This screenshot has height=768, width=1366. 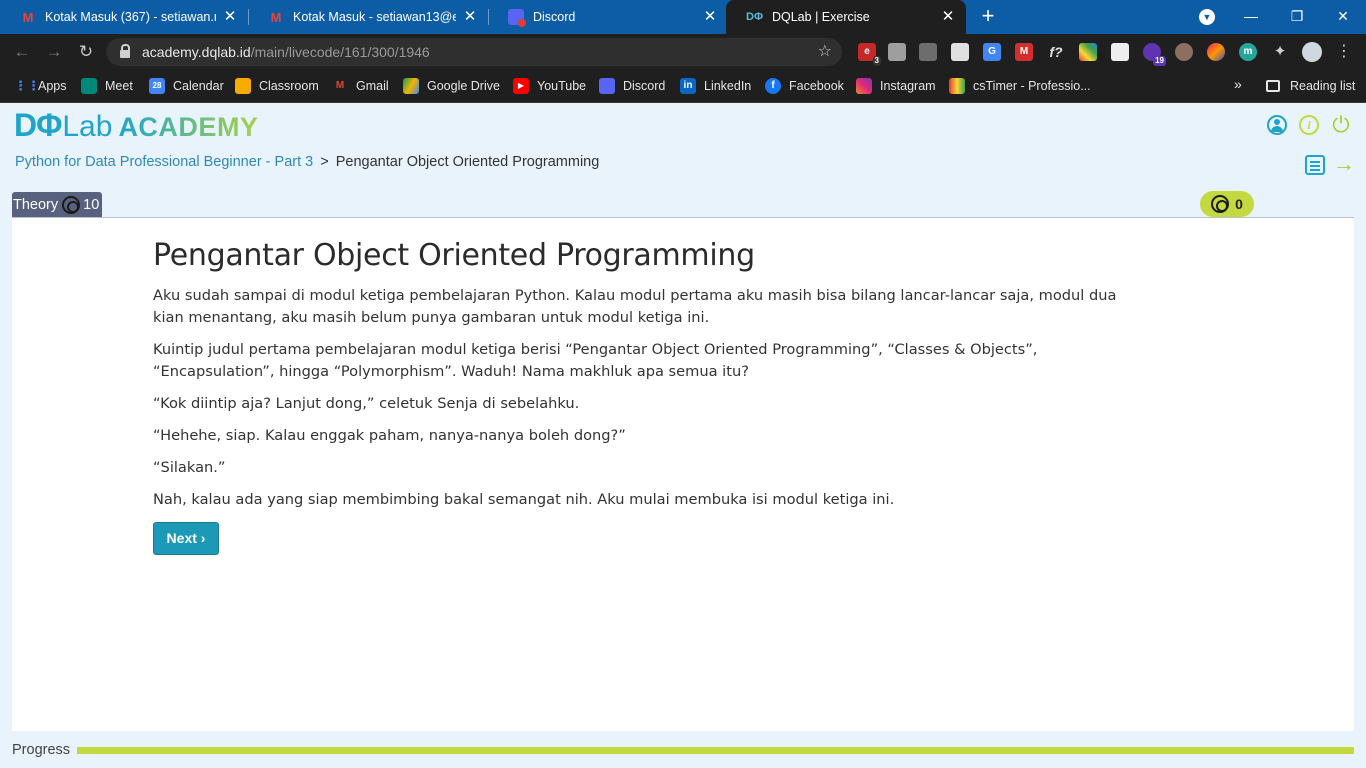 I want to click on browser-tab-gmail-1: M Kotak Masuk (367) - setiawan.mo ✕, so click(x=124, y=17).